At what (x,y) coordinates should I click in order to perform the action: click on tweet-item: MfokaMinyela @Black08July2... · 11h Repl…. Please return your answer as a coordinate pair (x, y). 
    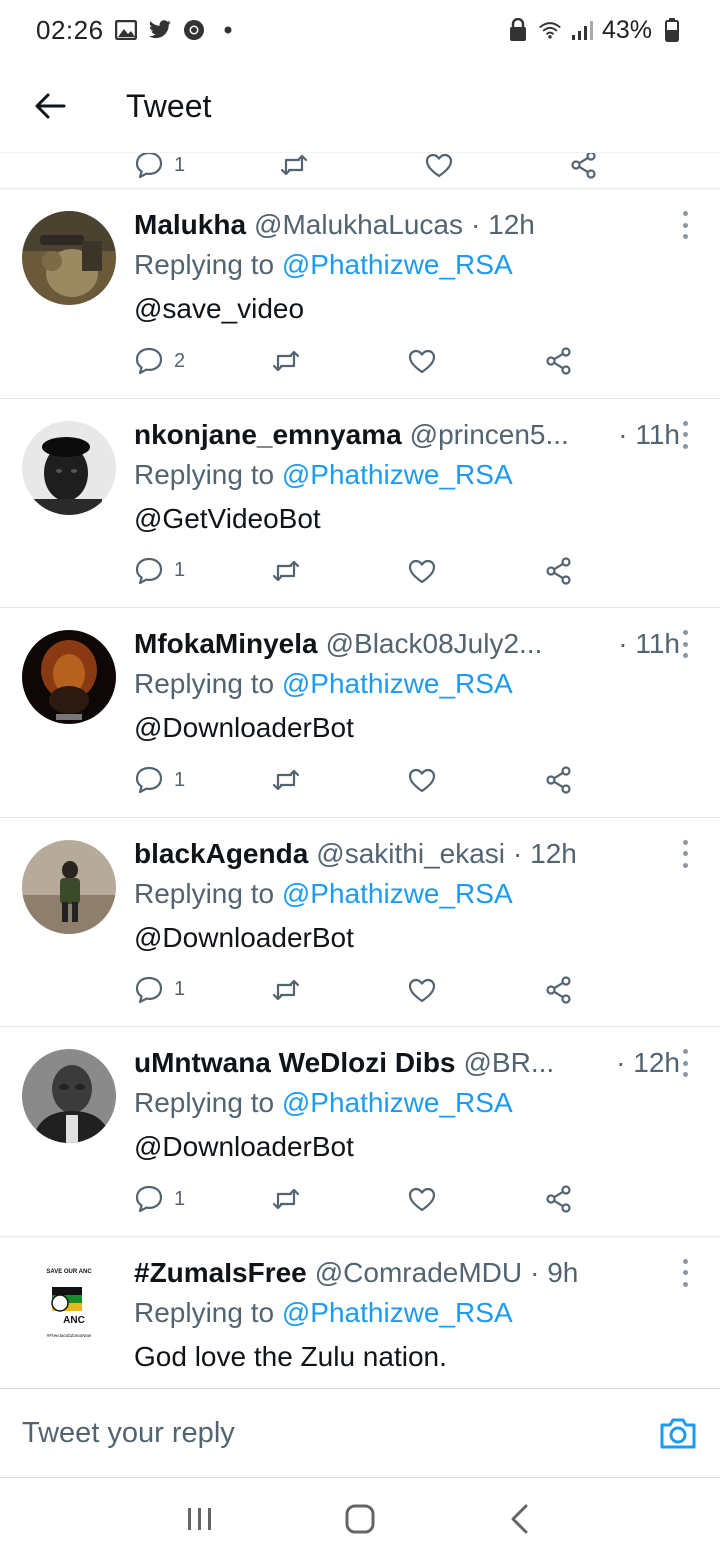
    Looking at the image, I should click on (360, 712).